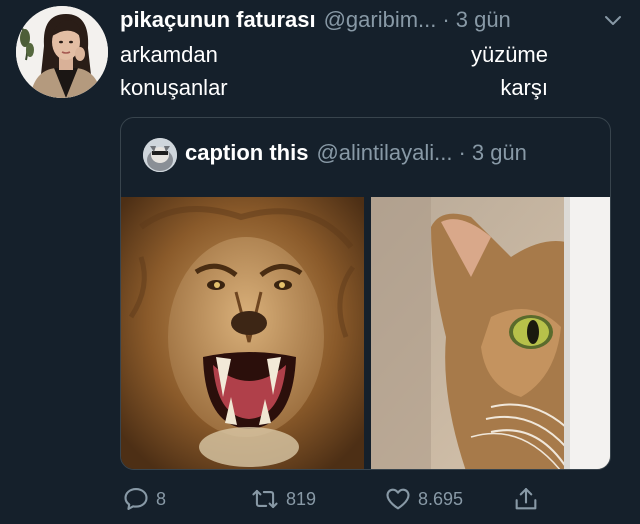  Describe the element at coordinates (524, 87) in the screenshot. I see `tweet-text-right: karşı` at that location.